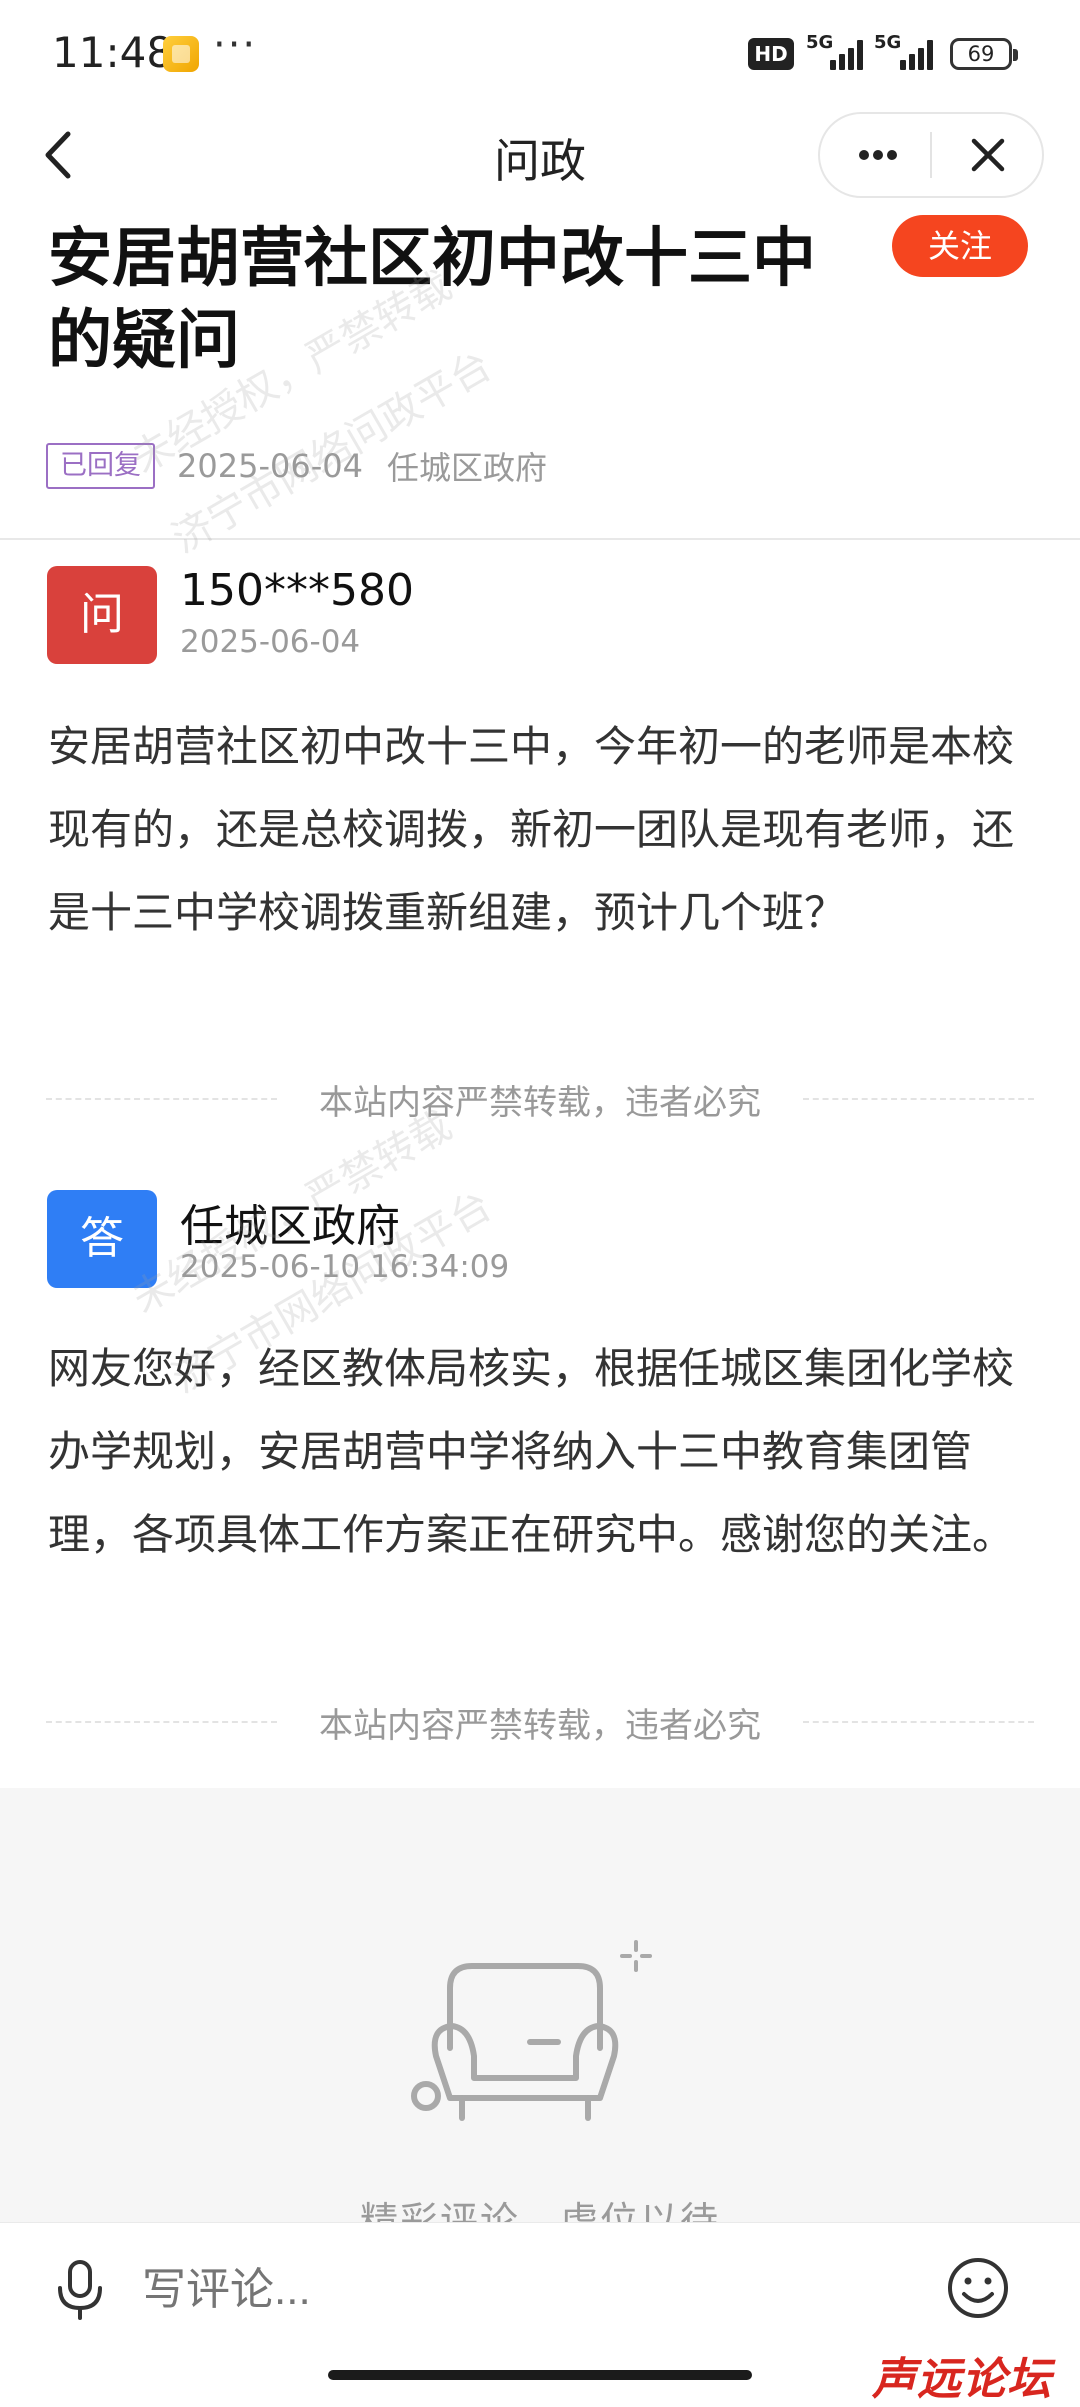 The width and height of the screenshot is (1080, 2407). What do you see at coordinates (113, 52) in the screenshot?
I see `status-time: 11:48` at bounding box center [113, 52].